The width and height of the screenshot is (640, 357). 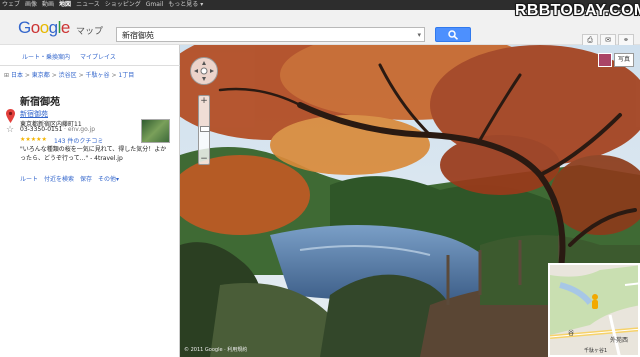 What do you see at coordinates (419, 35) in the screenshot?
I see `chevron-down-icon: ▾` at bounding box center [419, 35].